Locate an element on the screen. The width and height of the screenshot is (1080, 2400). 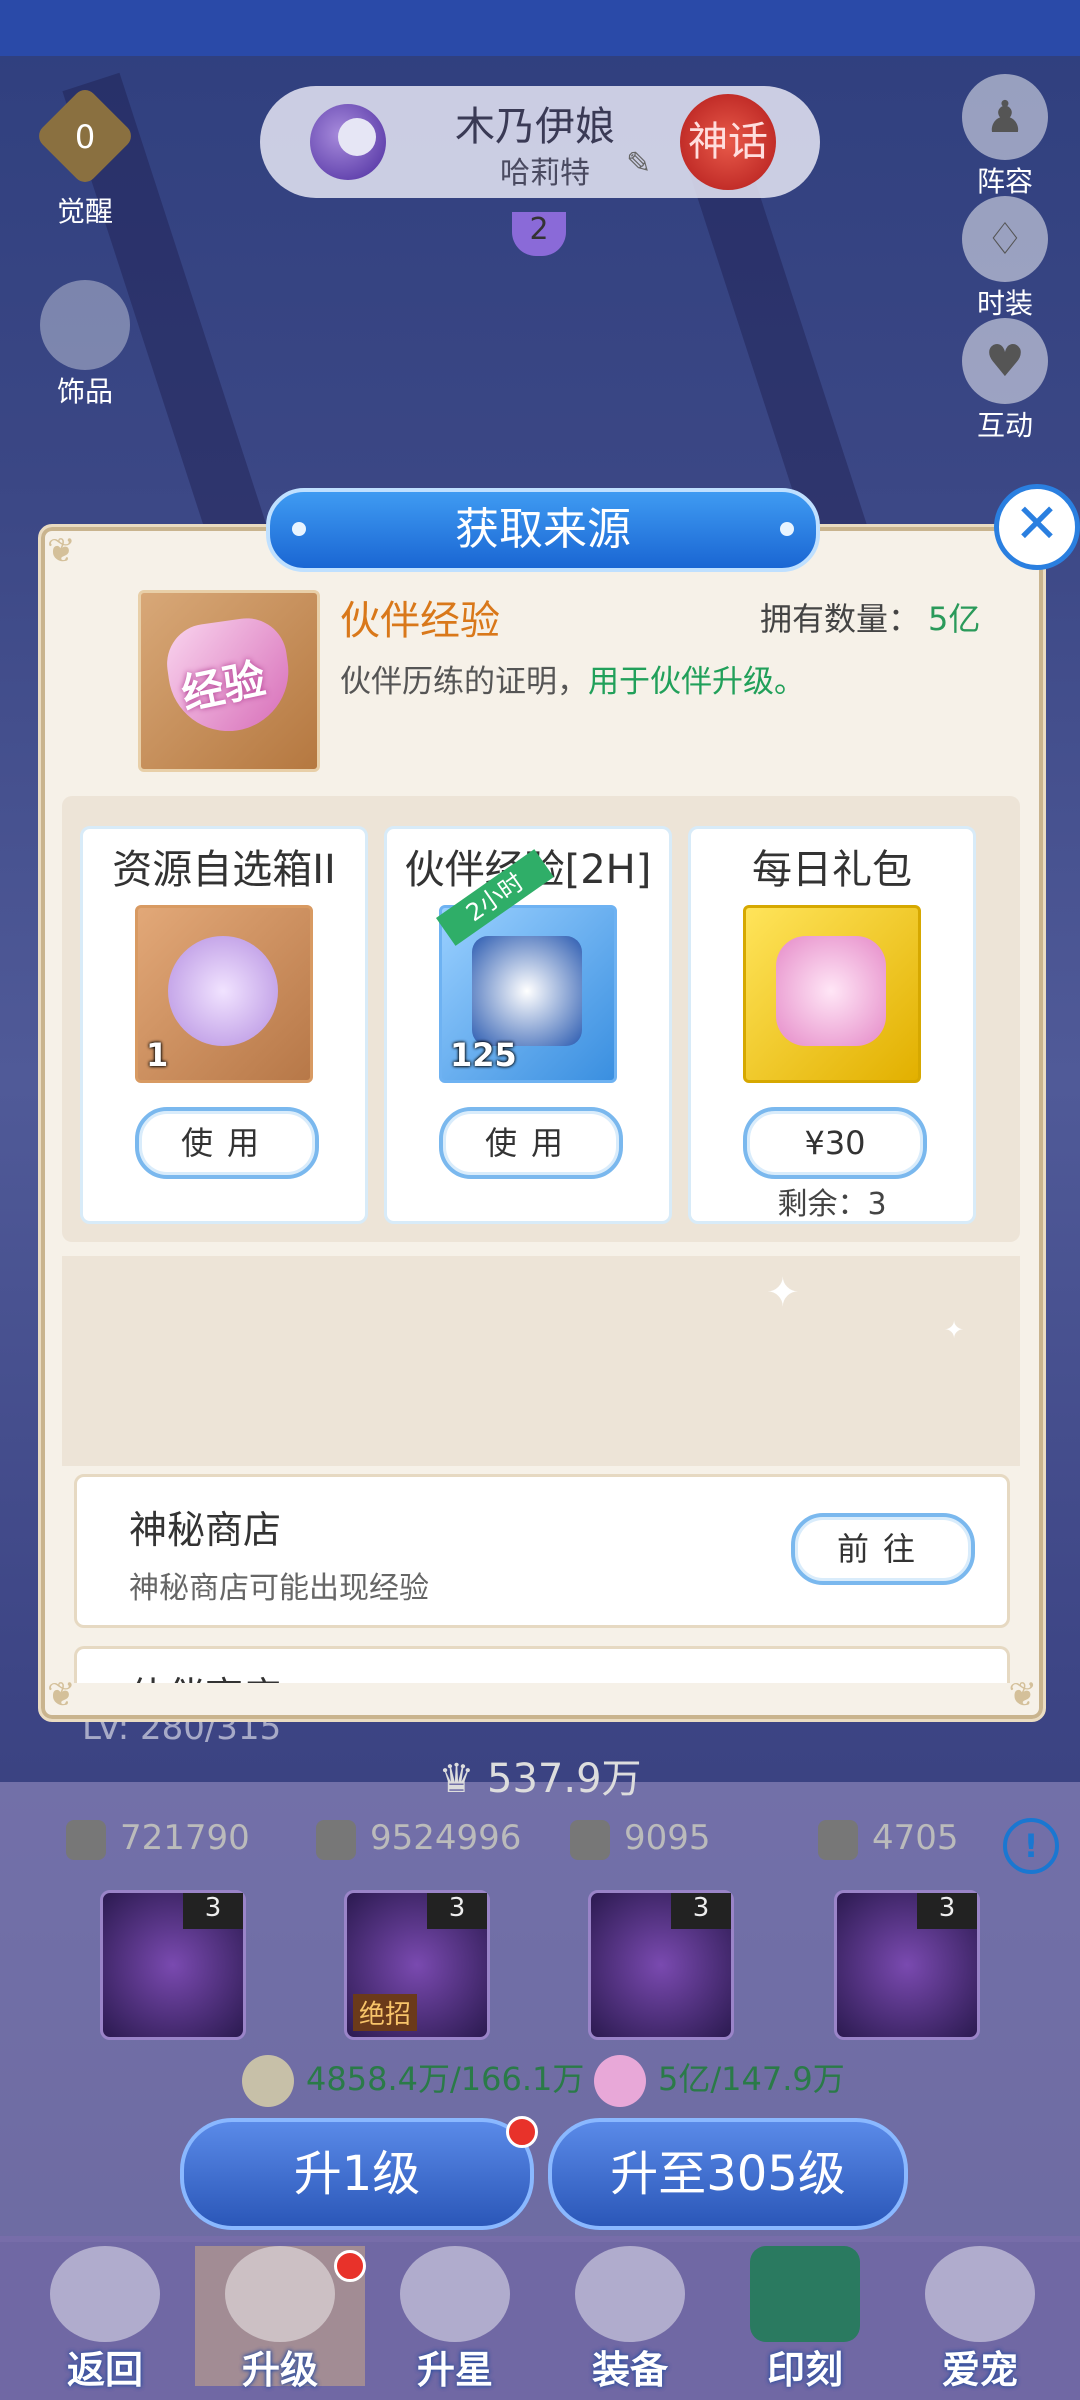
source-title: 神秘商店 is located at coordinates (205, 1530).